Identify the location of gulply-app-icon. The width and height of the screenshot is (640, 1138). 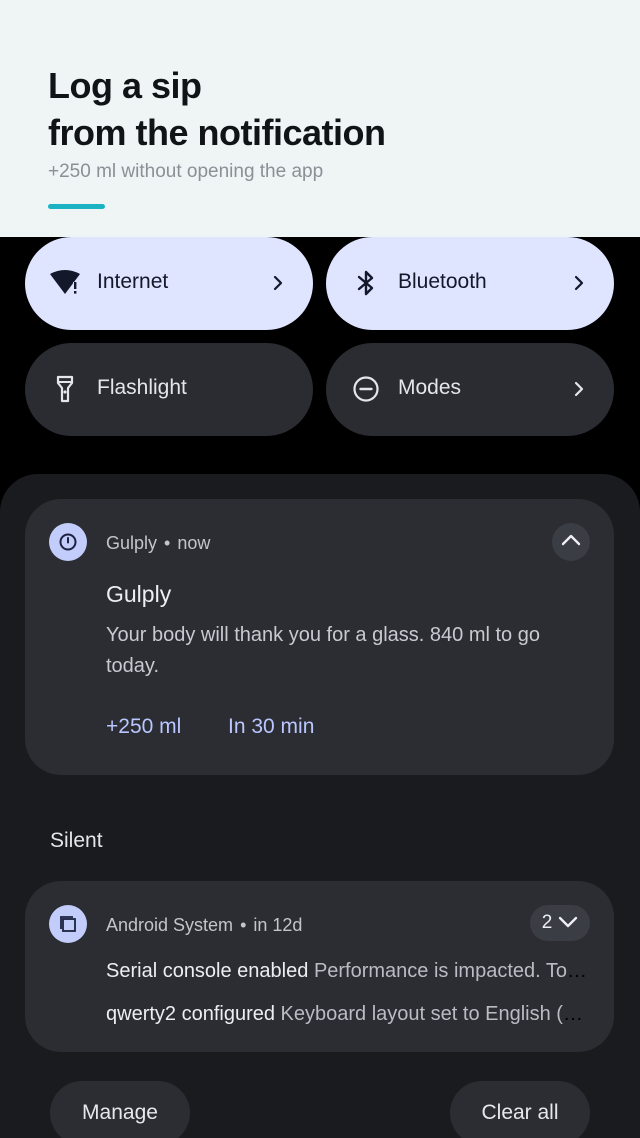
(68, 542).